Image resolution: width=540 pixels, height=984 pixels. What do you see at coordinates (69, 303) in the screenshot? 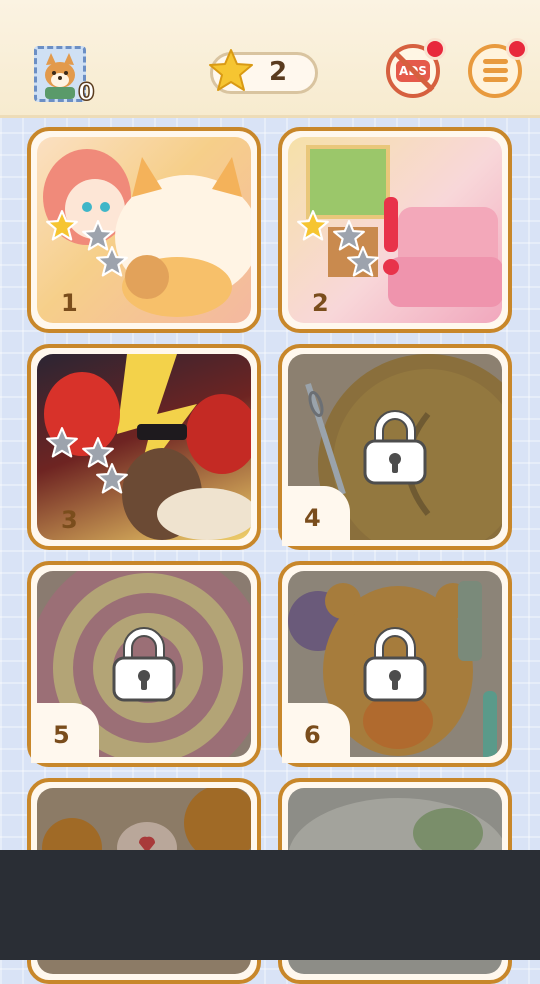
I see `level-number: 1` at bounding box center [69, 303].